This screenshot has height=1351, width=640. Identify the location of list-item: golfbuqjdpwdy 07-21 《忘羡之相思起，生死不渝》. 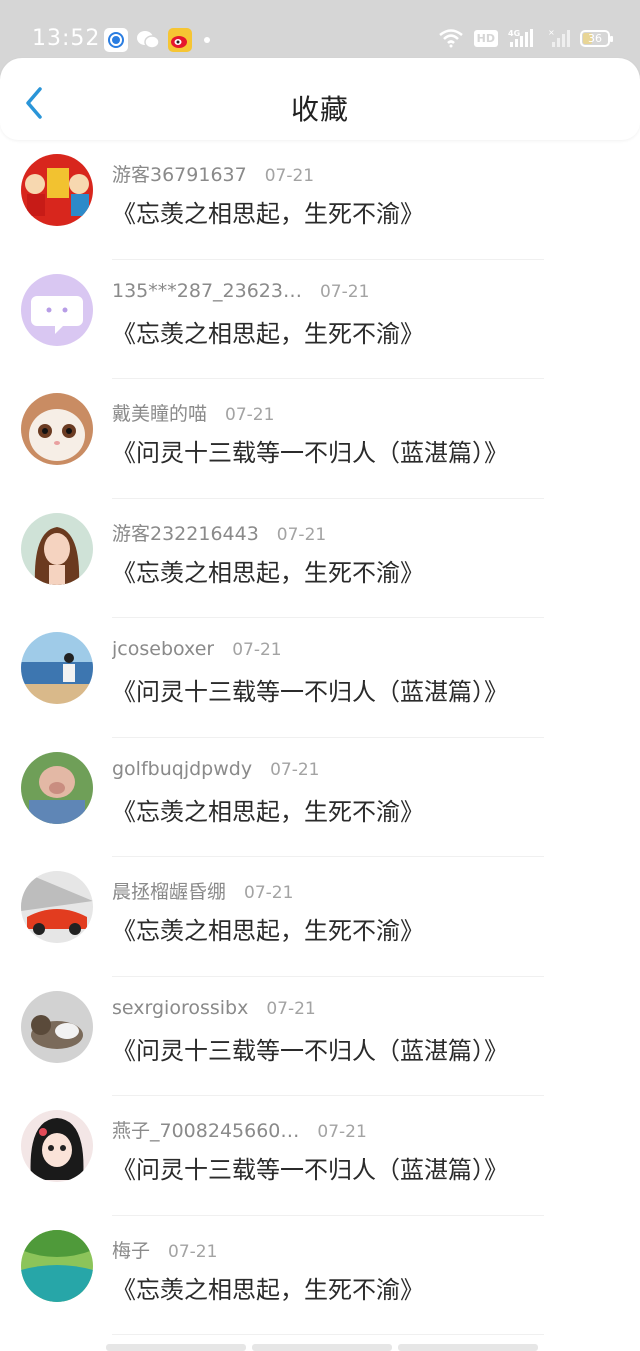
(320, 797).